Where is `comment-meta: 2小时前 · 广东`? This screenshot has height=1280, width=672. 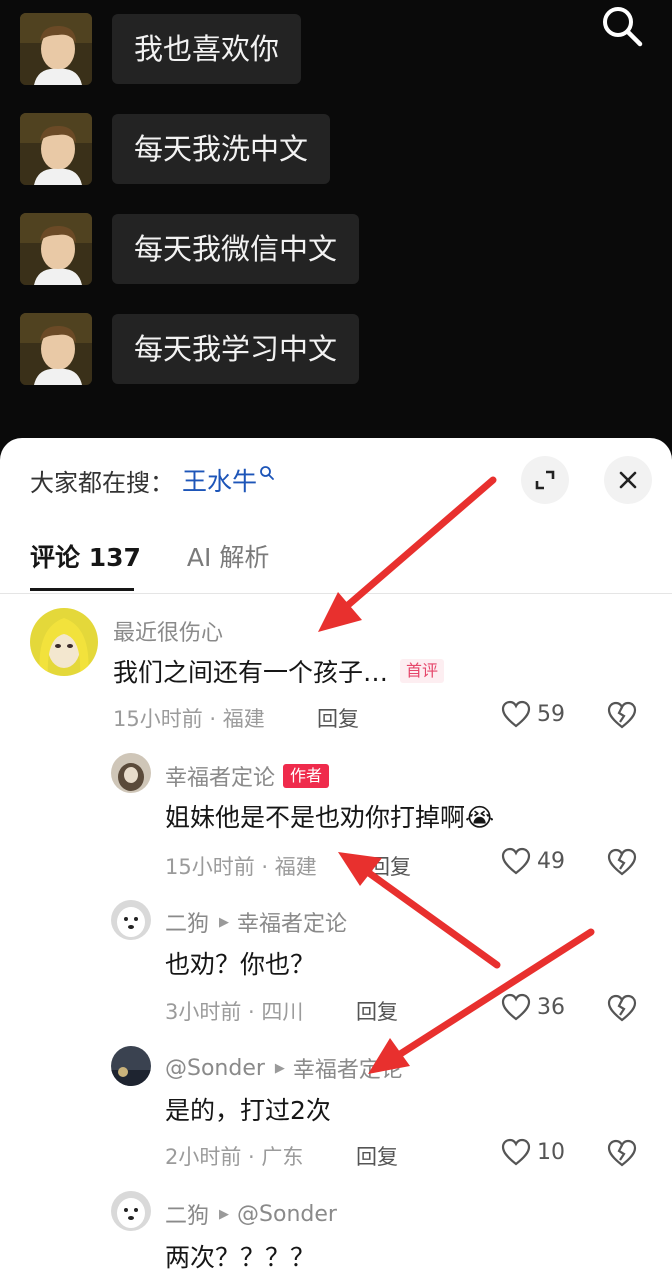
comment-meta: 2小时前 · 广东 is located at coordinates (234, 1157).